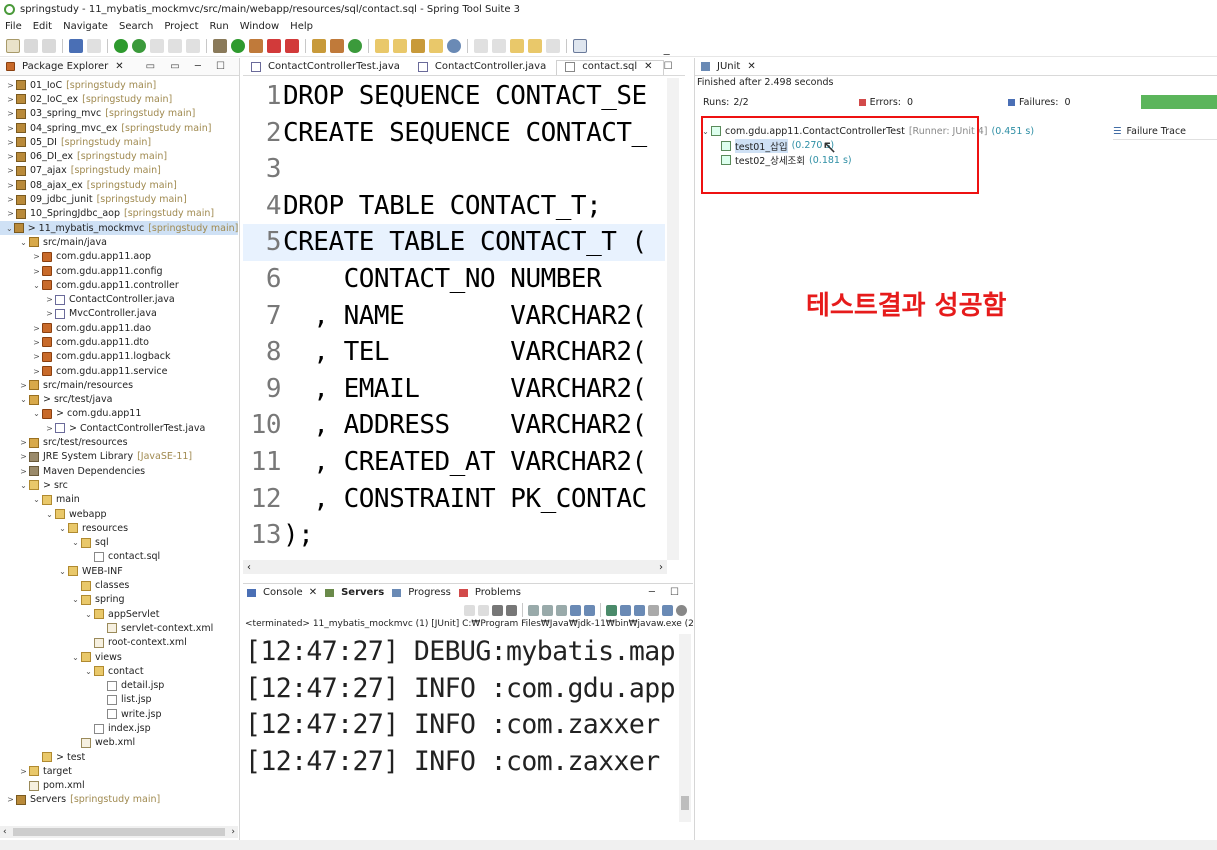  What do you see at coordinates (119, 771) in the screenshot?
I see `tree-item: > target` at bounding box center [119, 771].